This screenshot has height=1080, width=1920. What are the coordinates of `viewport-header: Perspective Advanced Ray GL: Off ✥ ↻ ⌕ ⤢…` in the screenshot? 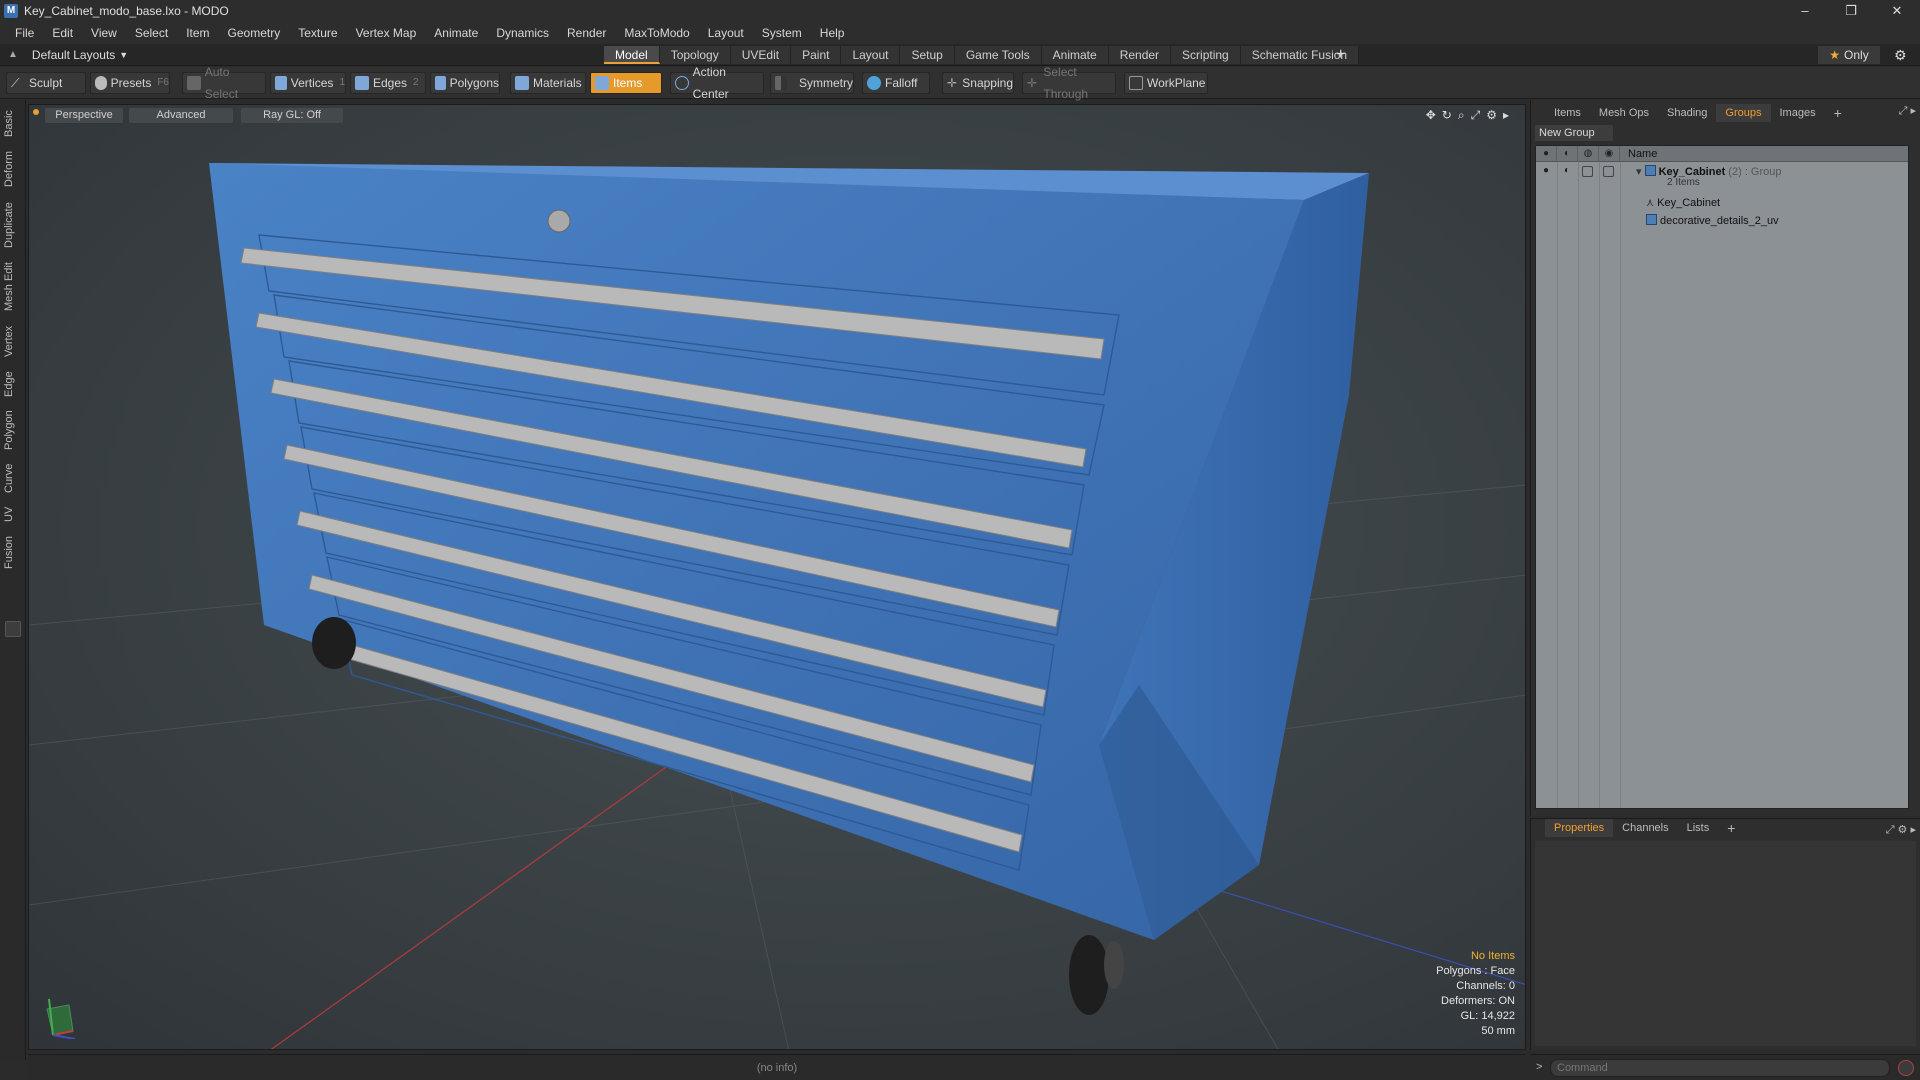 It's located at (777, 115).